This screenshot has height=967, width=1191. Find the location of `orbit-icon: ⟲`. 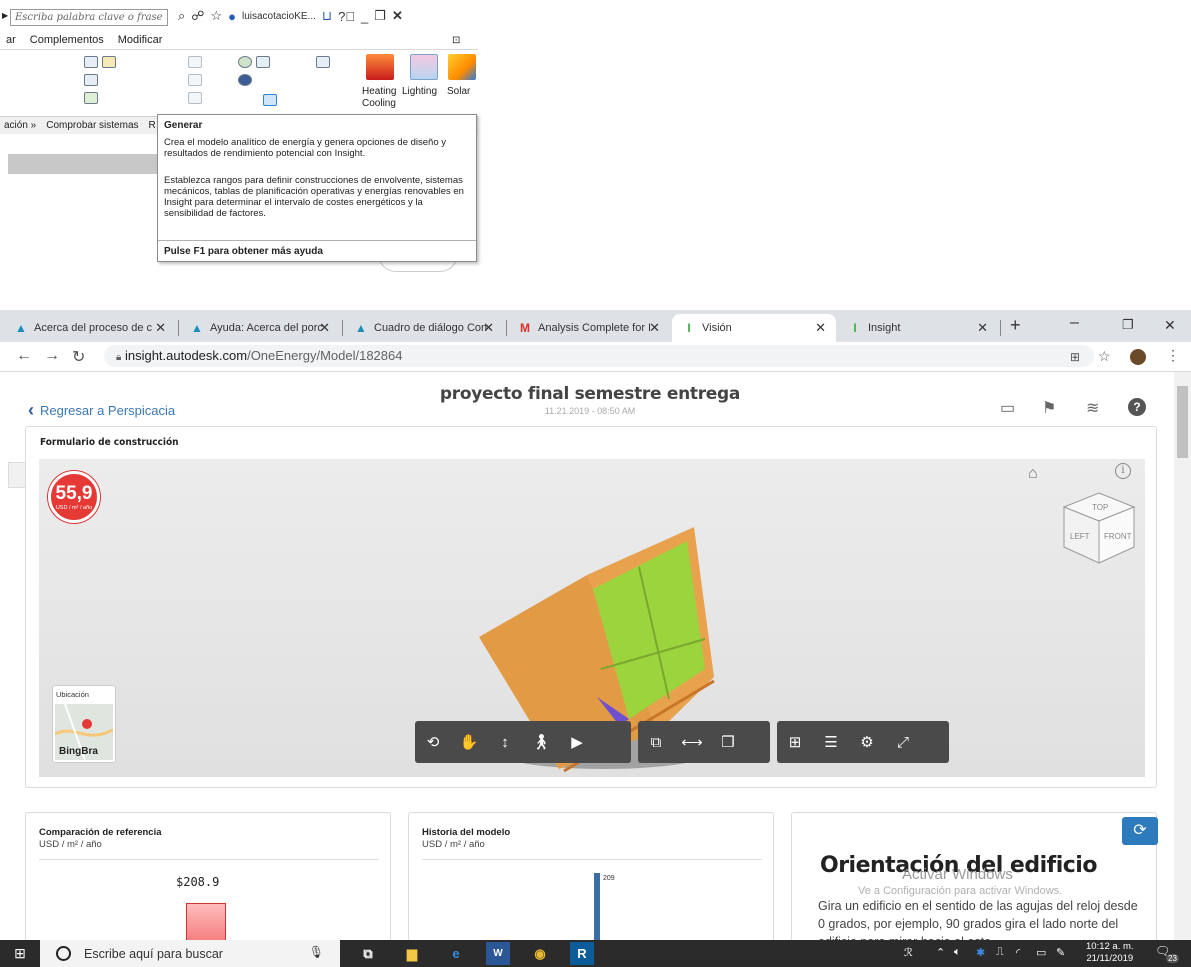

orbit-icon: ⟲ is located at coordinates (433, 742).